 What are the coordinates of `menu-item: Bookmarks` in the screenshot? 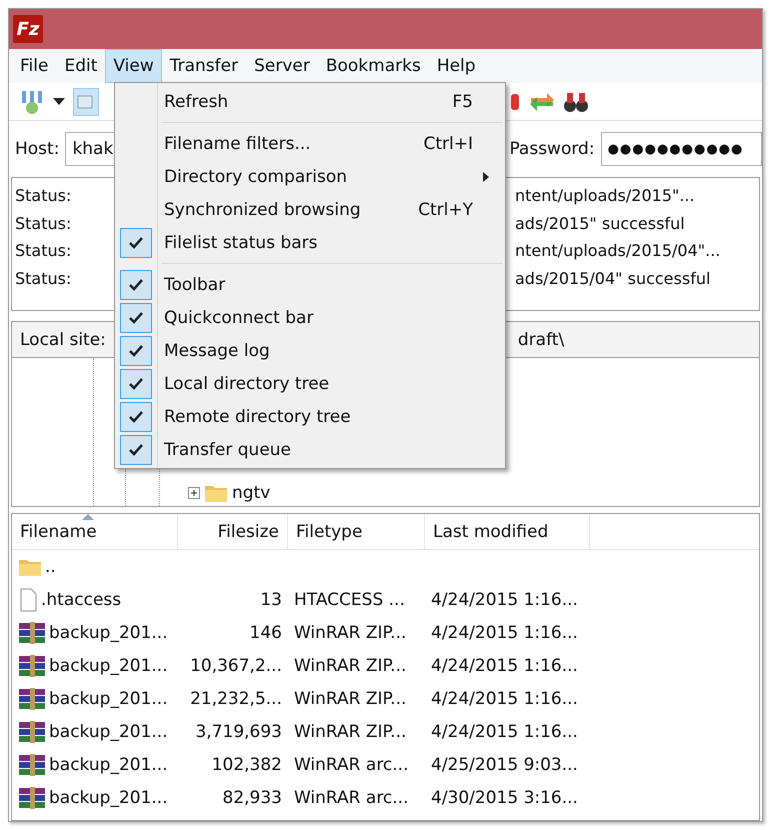 It's located at (373, 66).